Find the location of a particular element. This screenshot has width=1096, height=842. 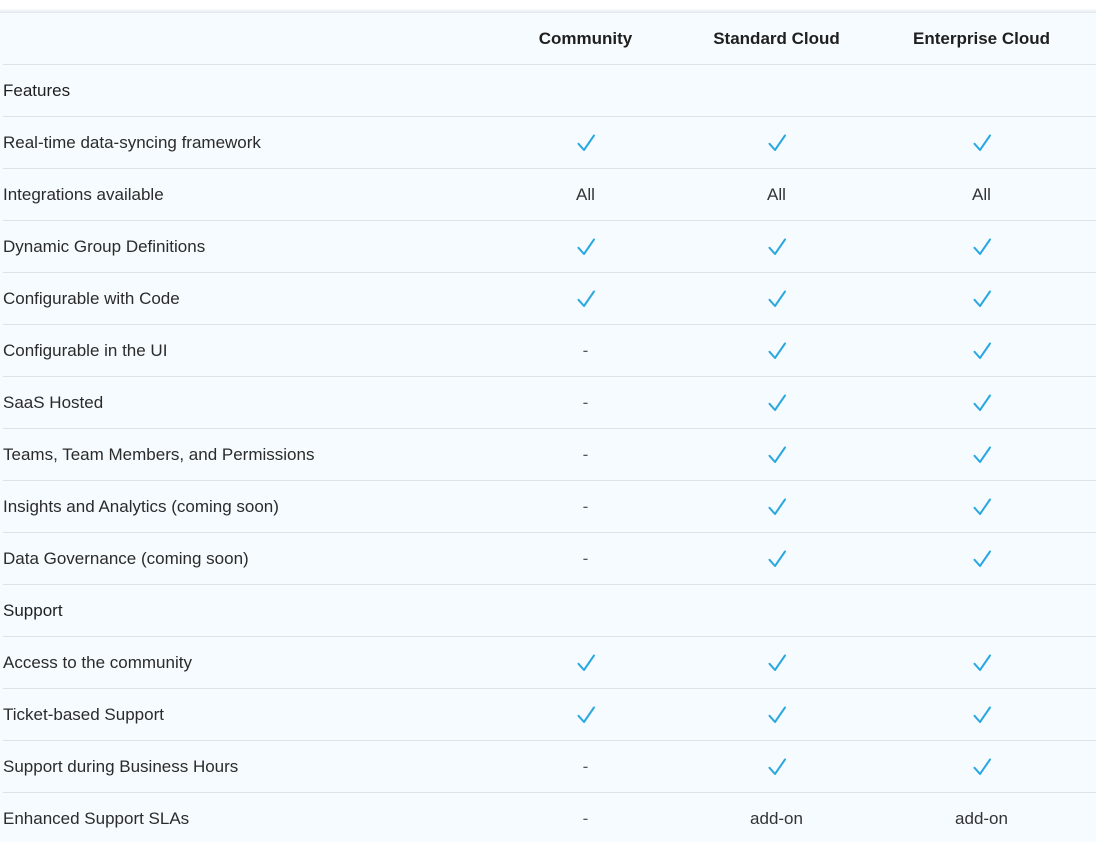

feature-label: Access to the community is located at coordinates (244, 662).